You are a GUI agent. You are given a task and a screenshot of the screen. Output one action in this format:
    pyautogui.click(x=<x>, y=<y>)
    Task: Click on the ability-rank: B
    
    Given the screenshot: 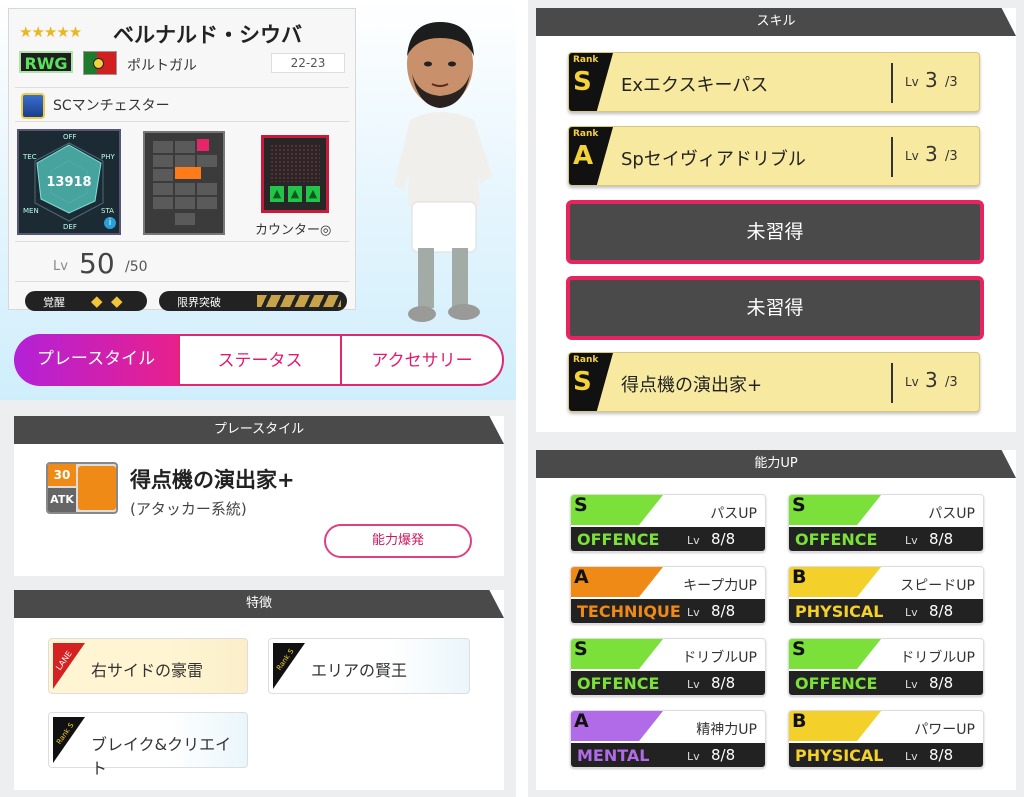 What is the action you would take?
    pyautogui.click(x=799, y=577)
    